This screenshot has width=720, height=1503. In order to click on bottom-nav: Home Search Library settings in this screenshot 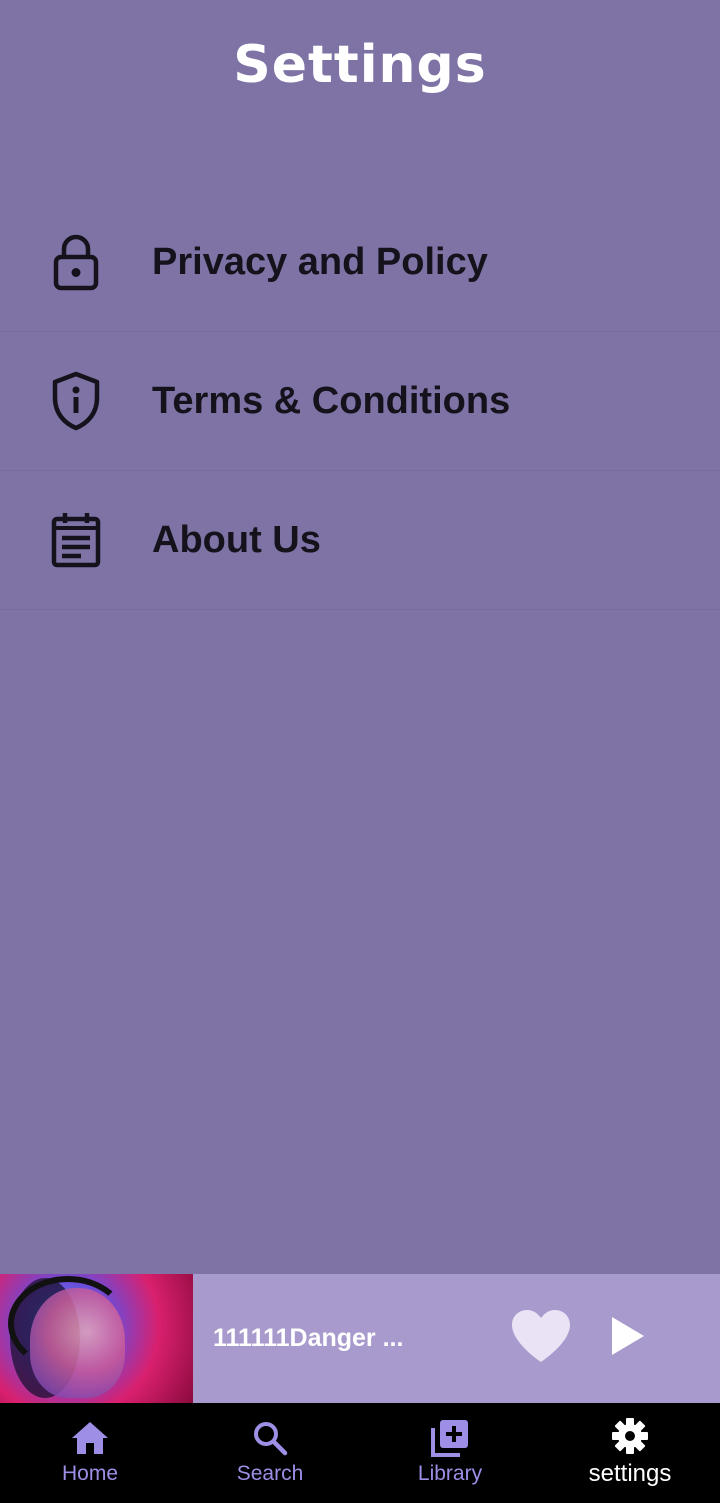, I will do `click(360, 1453)`.